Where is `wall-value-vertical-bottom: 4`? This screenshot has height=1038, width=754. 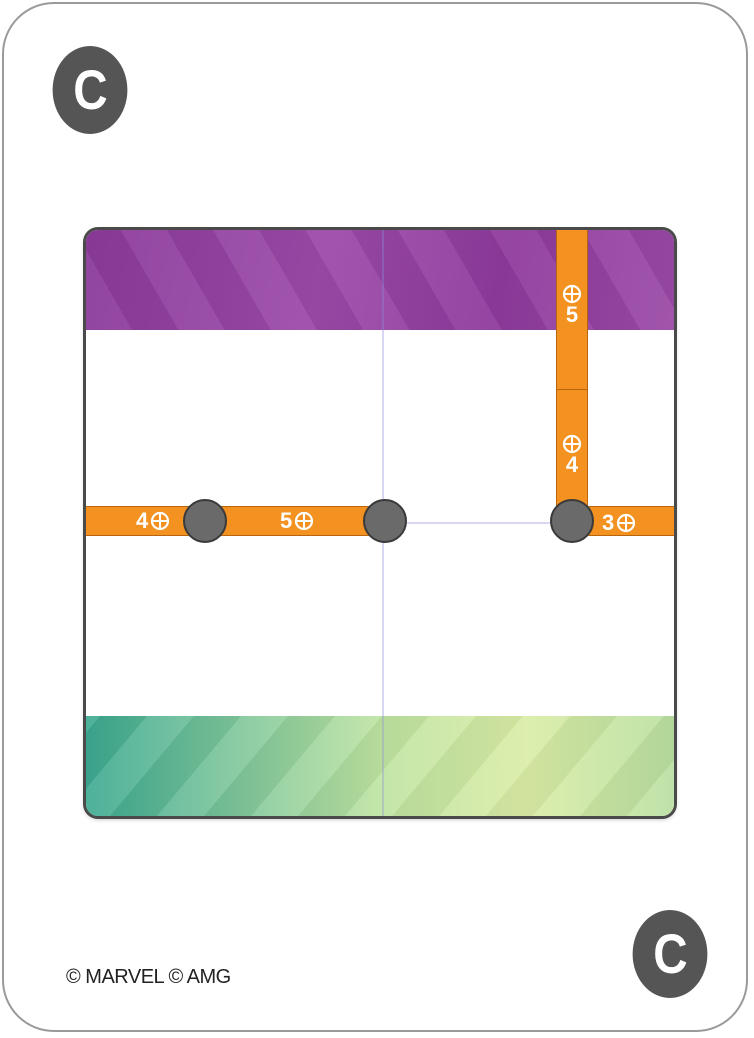
wall-value-vertical-bottom: 4 is located at coordinates (572, 464).